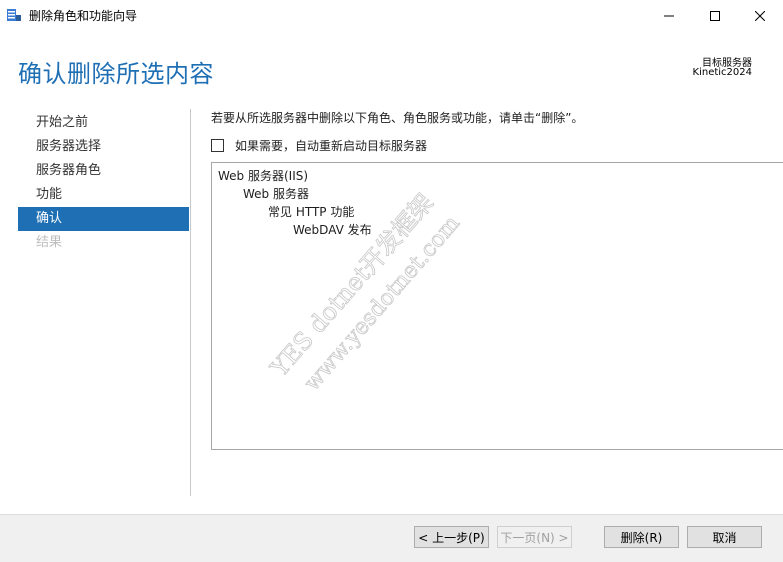  What do you see at coordinates (103, 147) in the screenshot?
I see `nav-item-server-selection: 服务器选择` at bounding box center [103, 147].